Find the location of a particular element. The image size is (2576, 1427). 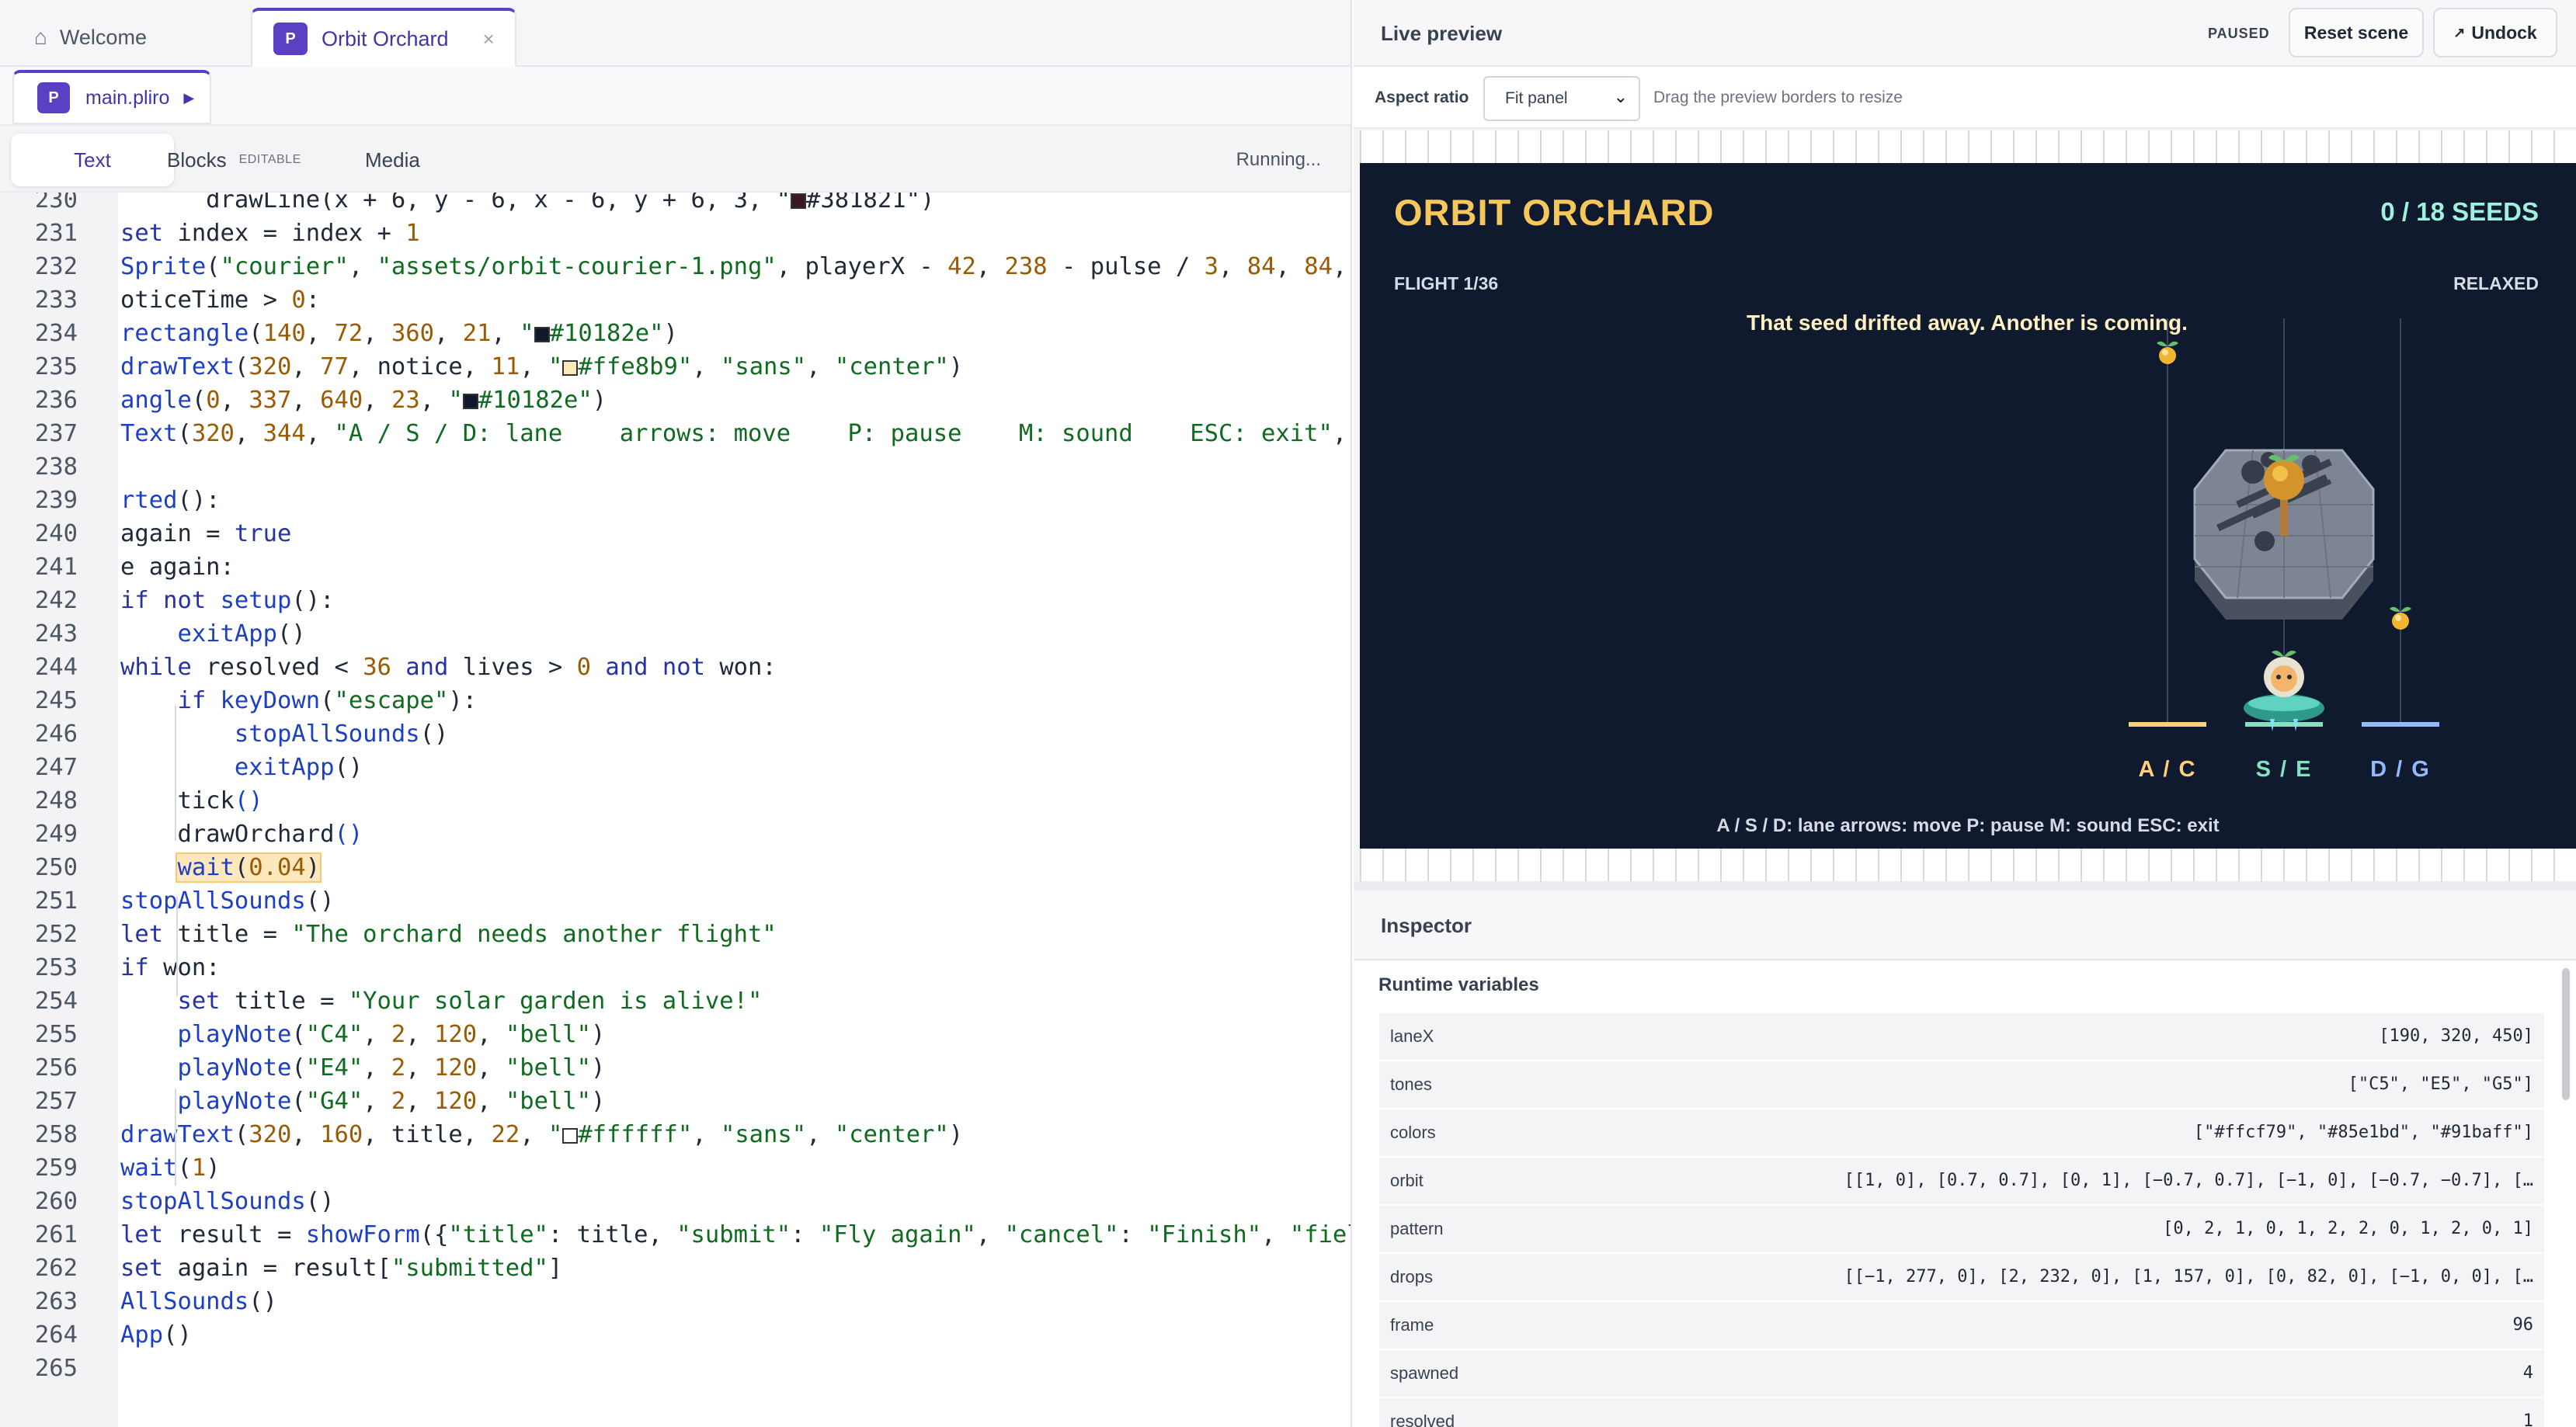

code-text: playNote("E4", 2, 120, "bell") is located at coordinates (391, 1068).